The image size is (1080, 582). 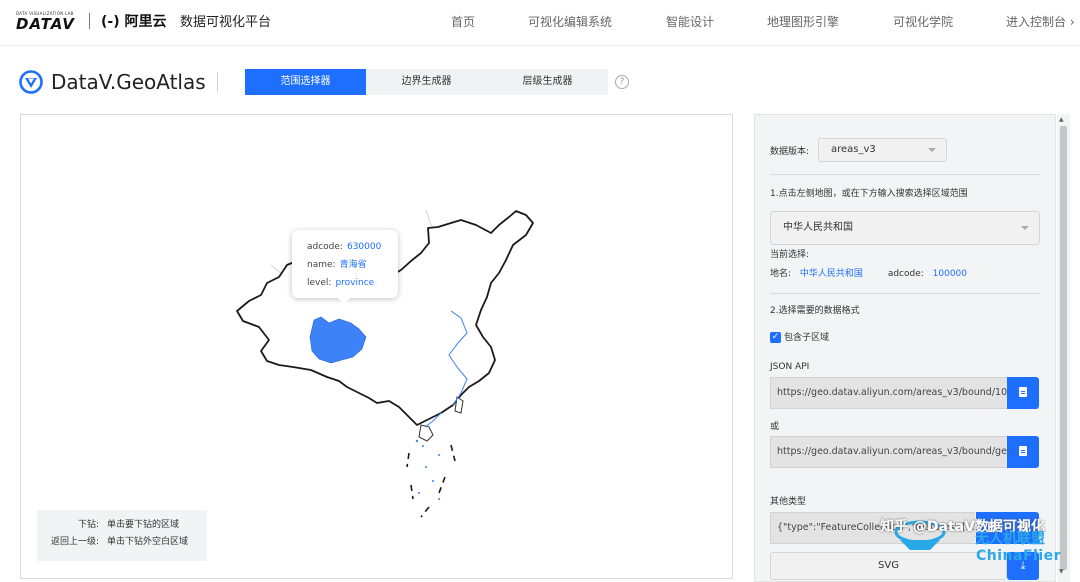 What do you see at coordinates (325, 247) in the screenshot?
I see `tooltip-adcode-key: adcode:` at bounding box center [325, 247].